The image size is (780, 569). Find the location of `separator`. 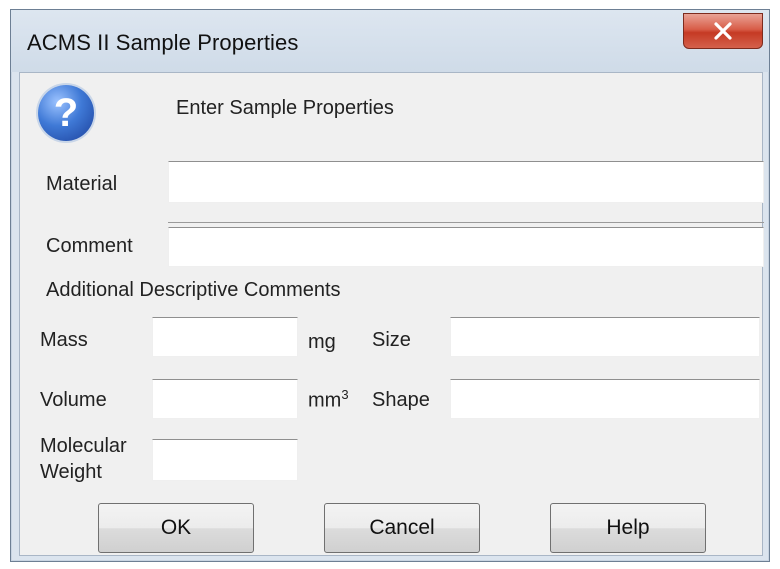

separator is located at coordinates (466, 222).